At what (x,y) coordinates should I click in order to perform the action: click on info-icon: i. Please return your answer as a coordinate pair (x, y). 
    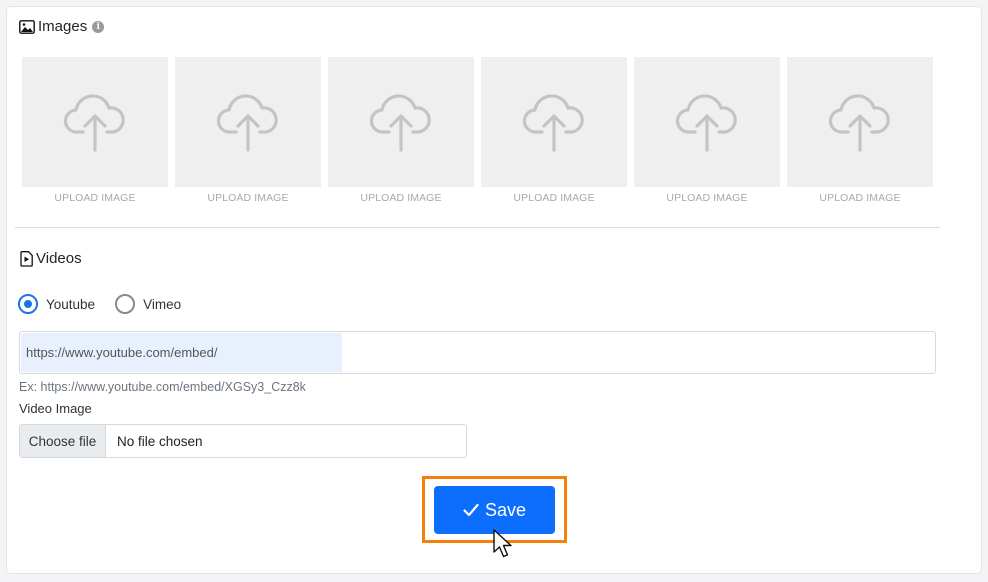
    Looking at the image, I should click on (98, 26).